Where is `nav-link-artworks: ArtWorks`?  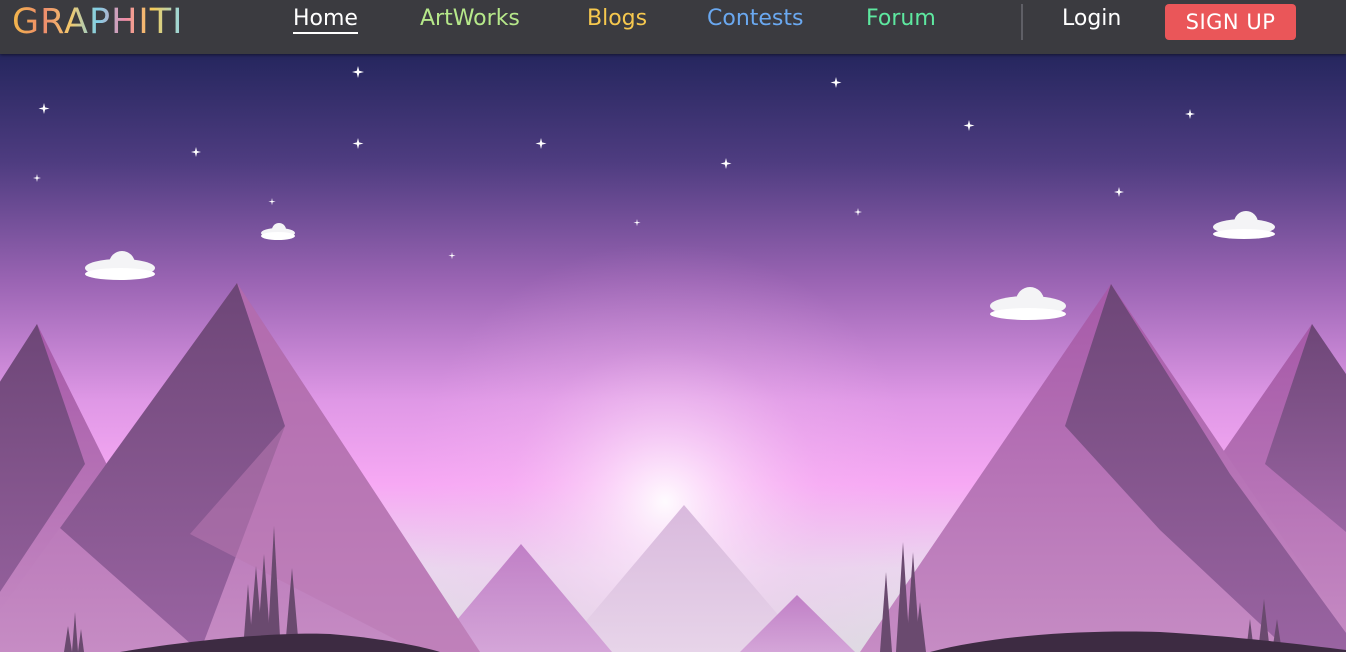 nav-link-artworks: ArtWorks is located at coordinates (470, 18).